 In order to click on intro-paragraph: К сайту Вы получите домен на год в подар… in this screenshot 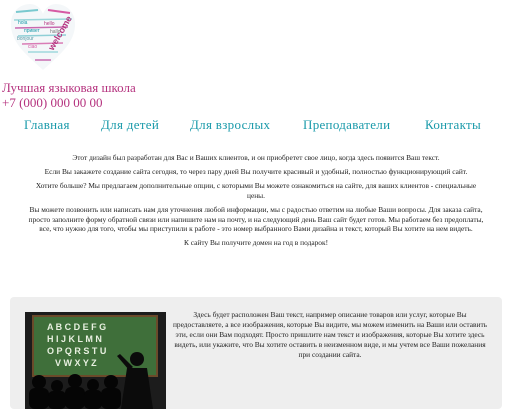, I will do `click(256, 243)`.